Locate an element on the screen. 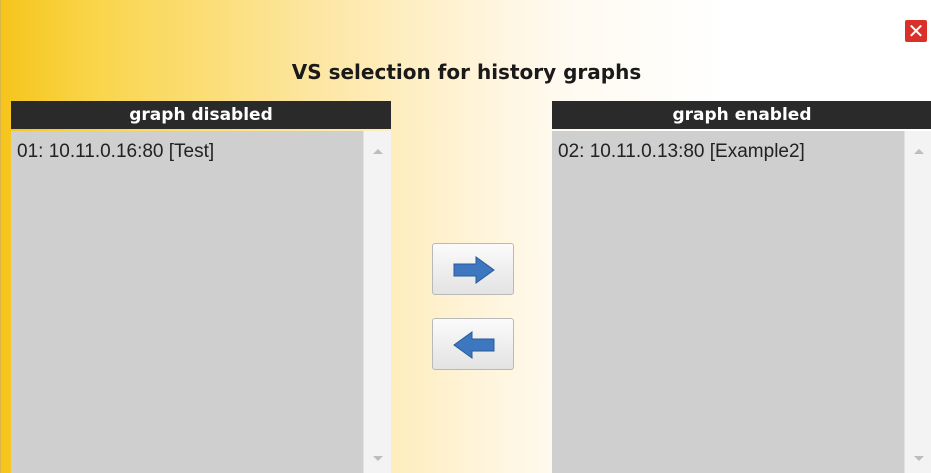 This screenshot has width=931, height=473. arrow-left-icon is located at coordinates (474, 345).